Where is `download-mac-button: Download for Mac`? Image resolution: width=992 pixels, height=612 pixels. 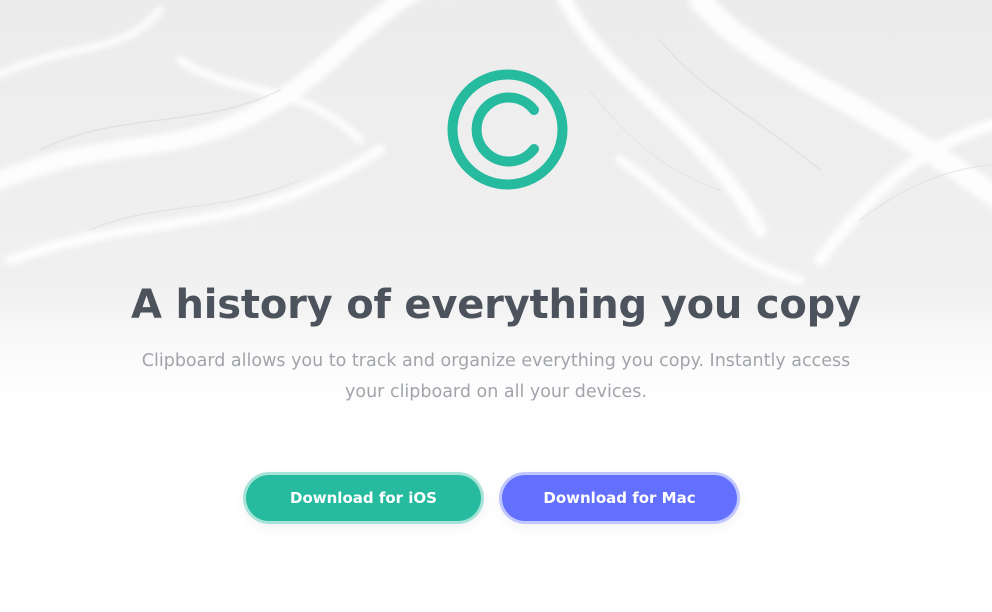 download-mac-button: Download for Mac is located at coordinates (619, 498).